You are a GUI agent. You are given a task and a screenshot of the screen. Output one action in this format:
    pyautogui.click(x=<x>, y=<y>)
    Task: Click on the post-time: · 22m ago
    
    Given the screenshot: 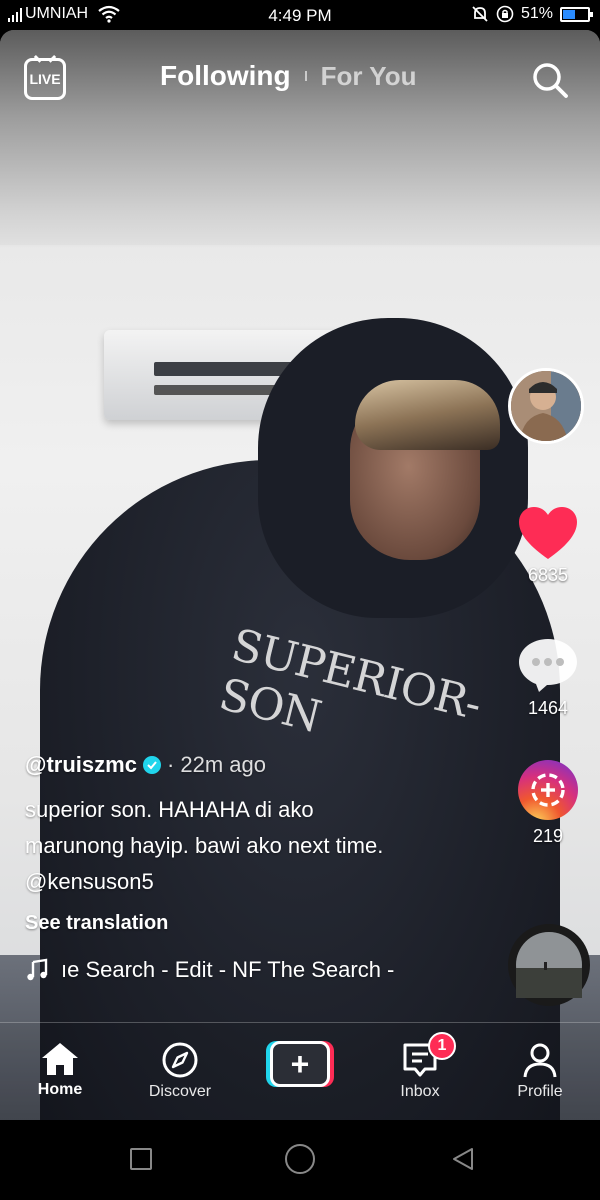 What is the action you would take?
    pyautogui.click(x=216, y=764)
    